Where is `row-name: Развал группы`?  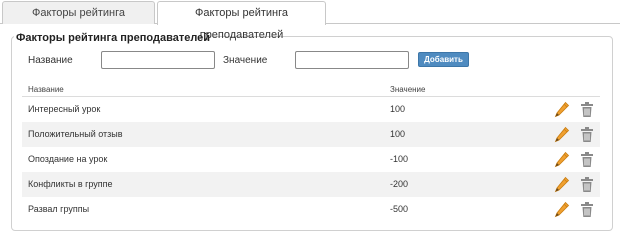
row-name: Развал группы is located at coordinates (59, 209).